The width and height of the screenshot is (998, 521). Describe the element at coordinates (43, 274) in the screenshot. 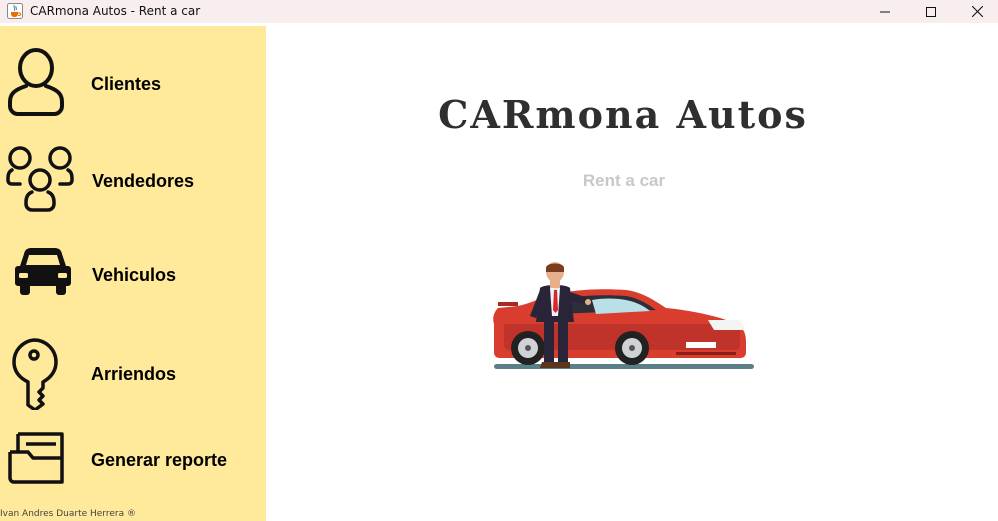

I see `car-icon` at that location.